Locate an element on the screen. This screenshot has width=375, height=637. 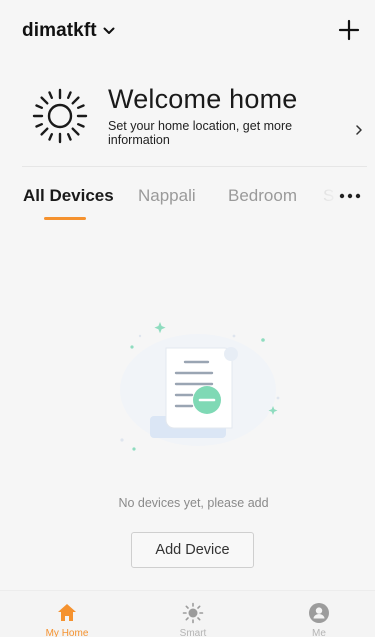
divider is located at coordinates (194, 166).